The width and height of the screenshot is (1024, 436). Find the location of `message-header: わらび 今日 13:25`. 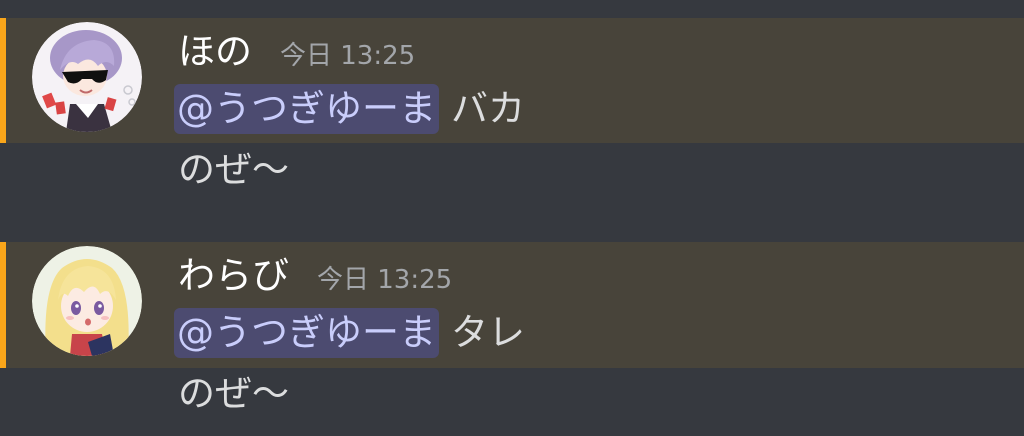

message-header: わらび 今日 13:25 is located at coordinates (315, 276).